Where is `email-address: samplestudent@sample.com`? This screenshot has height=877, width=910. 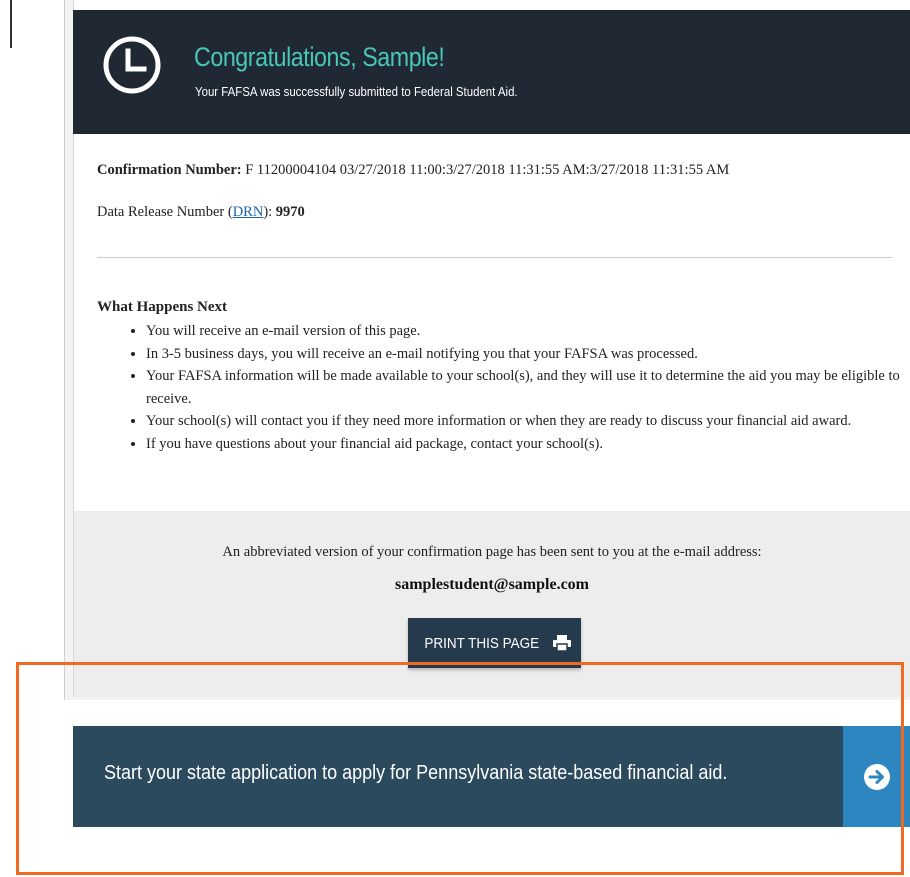
email-address: samplestudent@sample.com is located at coordinates (492, 584).